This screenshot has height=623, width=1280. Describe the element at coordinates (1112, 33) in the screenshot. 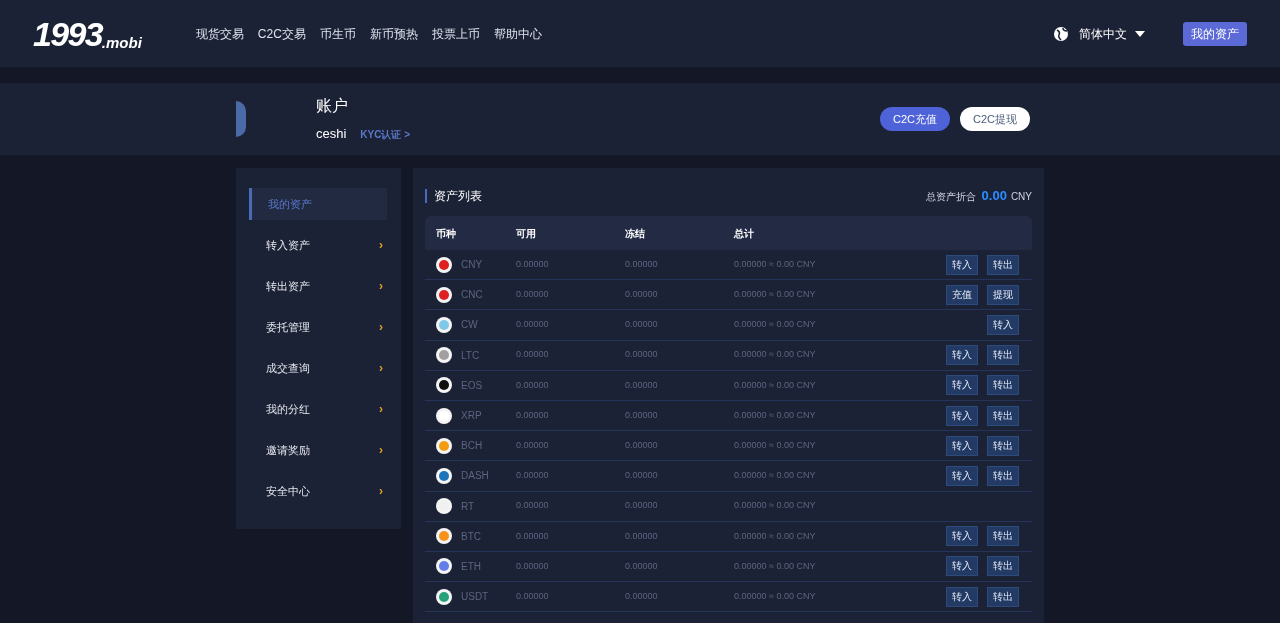

I see `language-selector: 简体中文` at that location.